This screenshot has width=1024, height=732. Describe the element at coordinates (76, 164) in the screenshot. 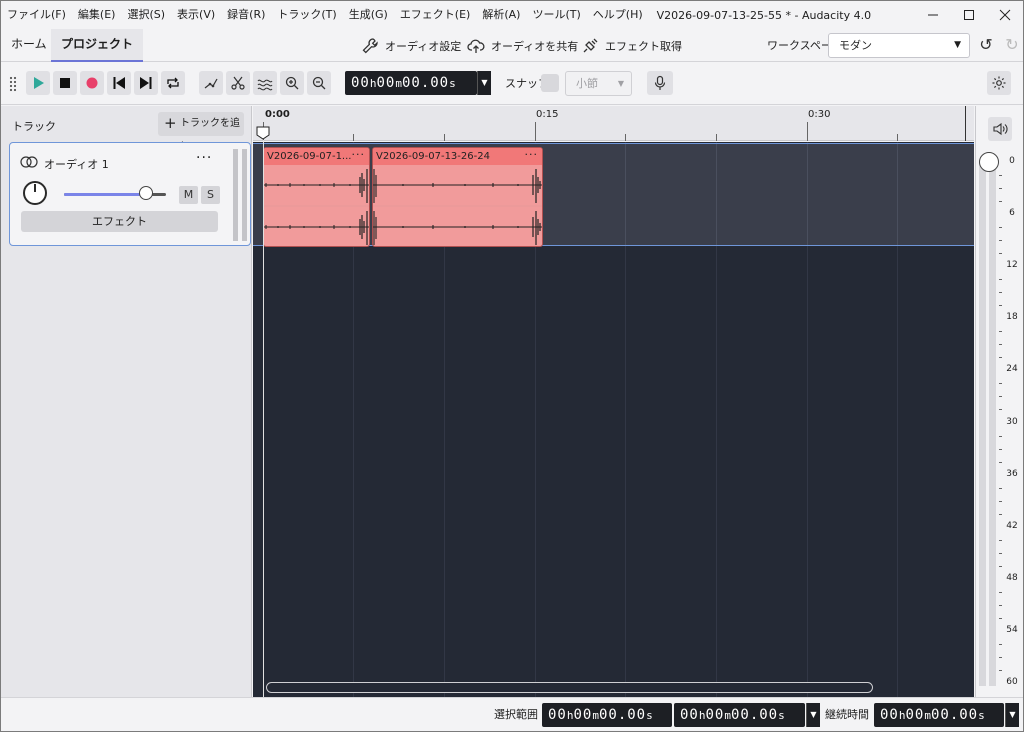

I see `track-name: オーディオ 1` at that location.